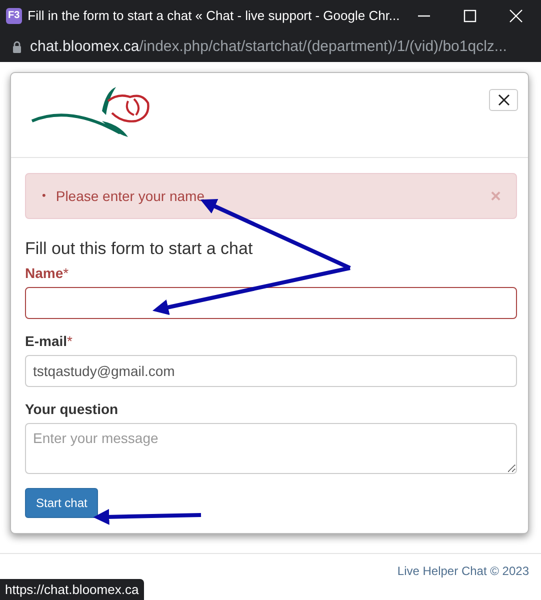  What do you see at coordinates (470, 15) in the screenshot?
I see `maximize-icon` at bounding box center [470, 15].